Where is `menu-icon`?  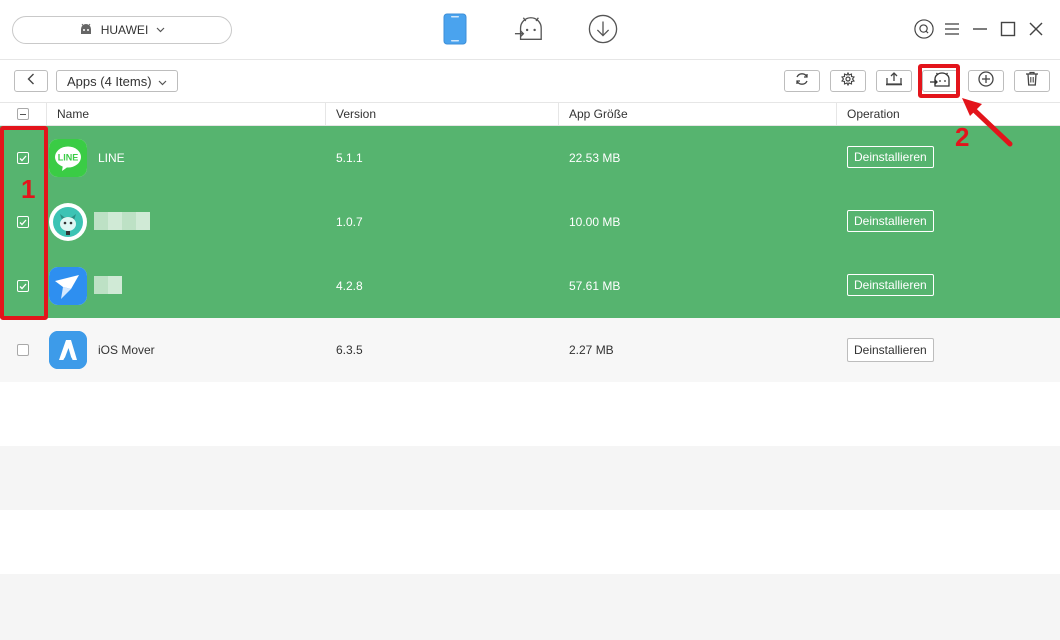
menu-icon is located at coordinates (952, 29).